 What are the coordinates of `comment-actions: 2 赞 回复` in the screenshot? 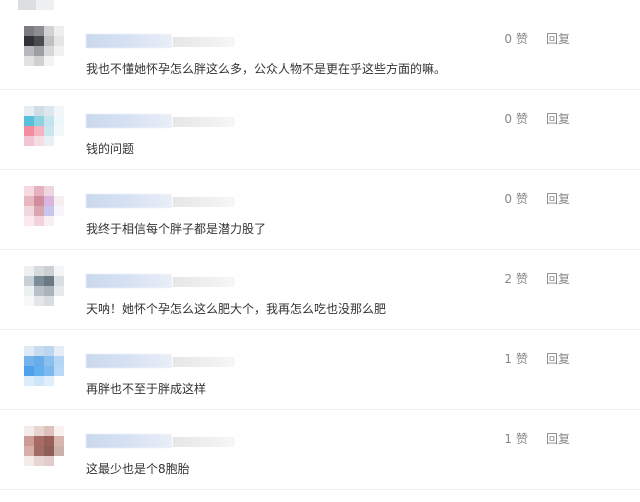 It's located at (537, 279).